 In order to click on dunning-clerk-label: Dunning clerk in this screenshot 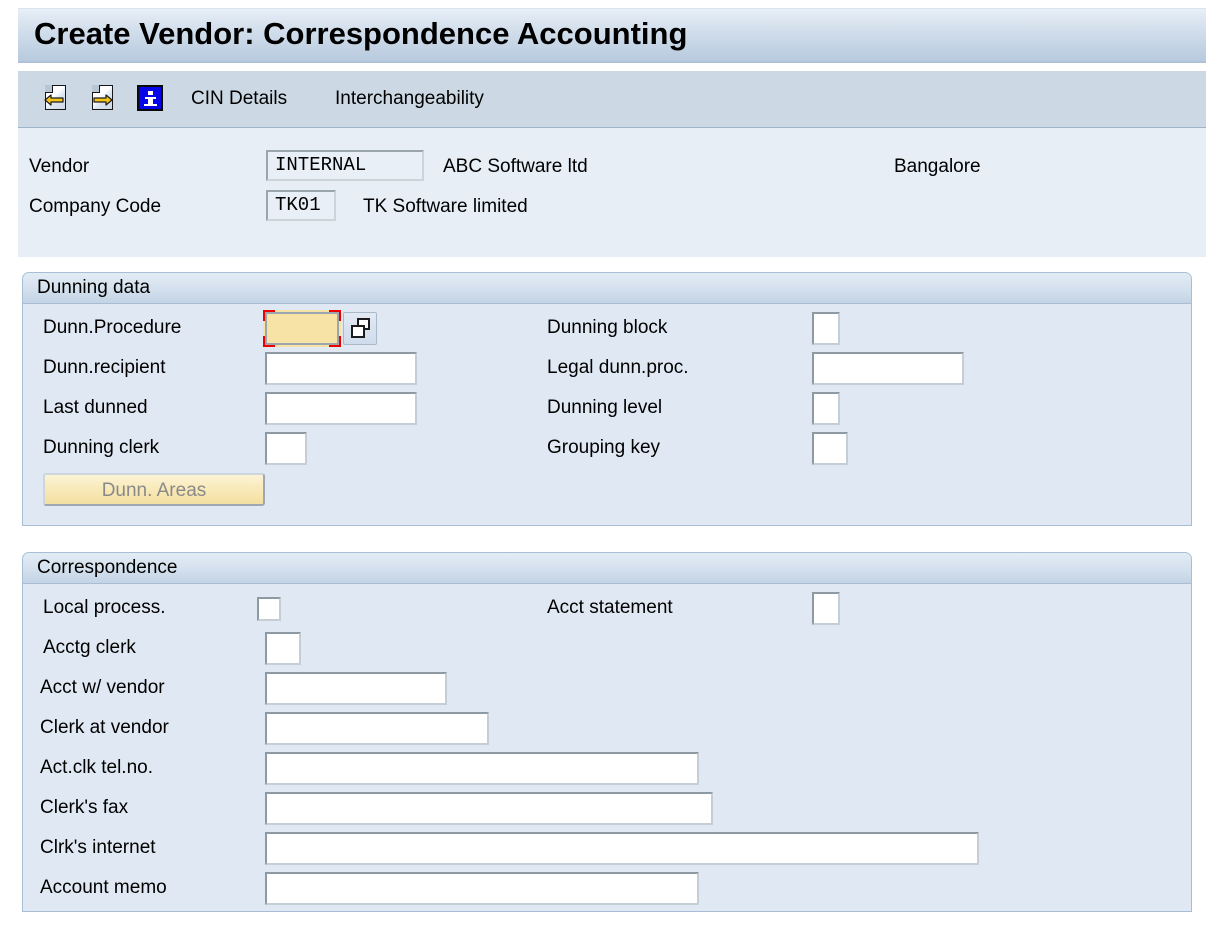, I will do `click(101, 447)`.